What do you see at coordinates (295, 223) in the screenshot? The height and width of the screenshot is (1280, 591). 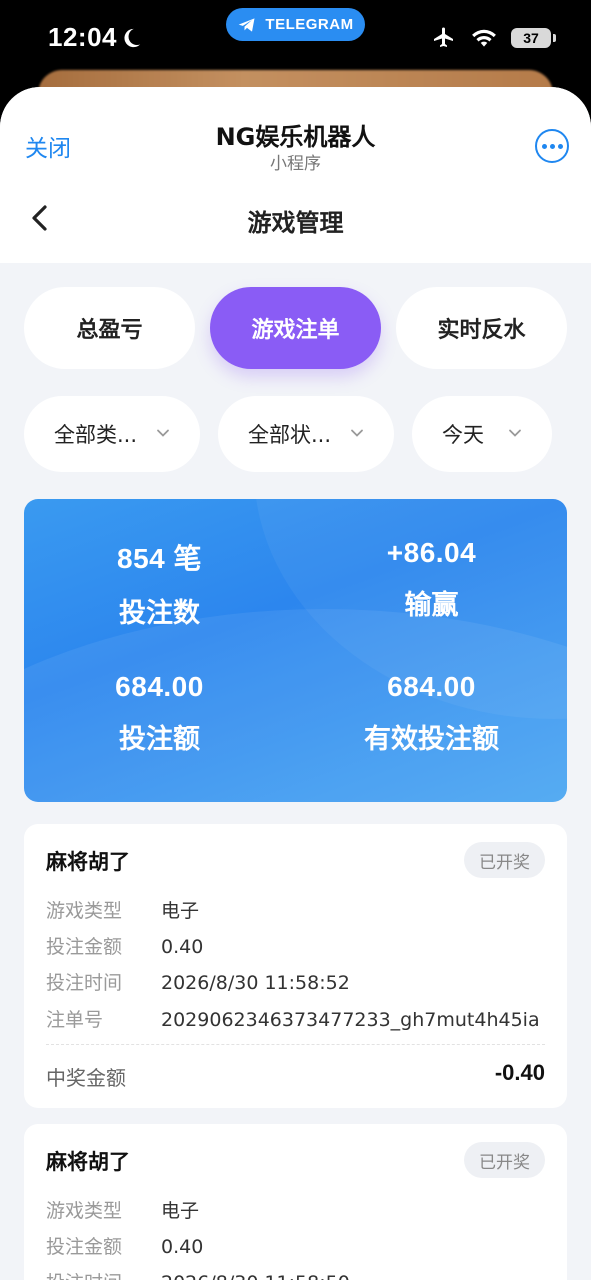 I see `page-title: 游戏管理` at bounding box center [295, 223].